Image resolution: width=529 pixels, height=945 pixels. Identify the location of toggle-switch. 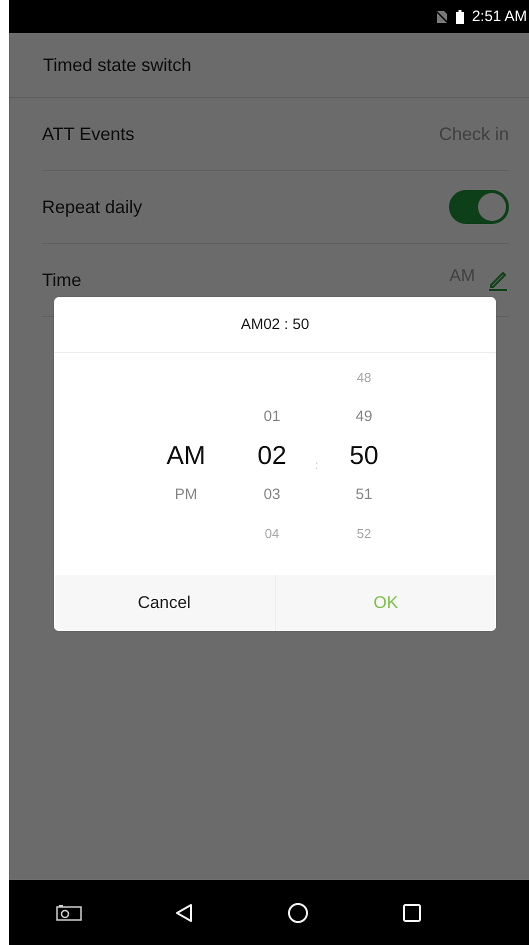
(479, 207).